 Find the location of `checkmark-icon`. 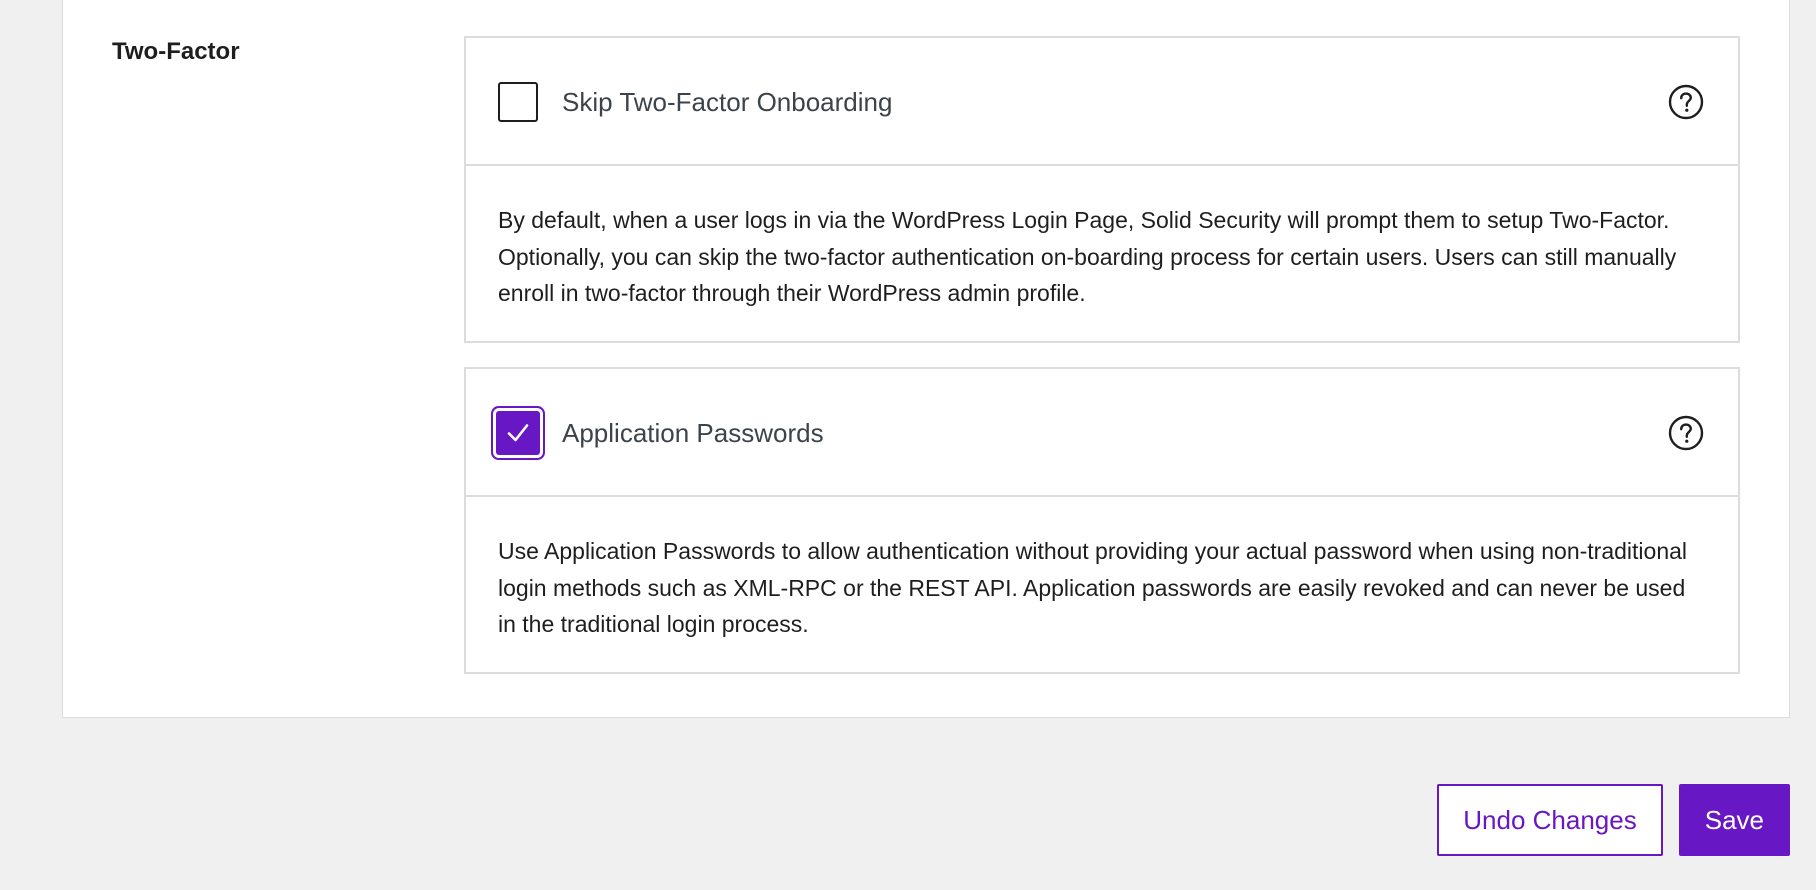

checkmark-icon is located at coordinates (518, 433).